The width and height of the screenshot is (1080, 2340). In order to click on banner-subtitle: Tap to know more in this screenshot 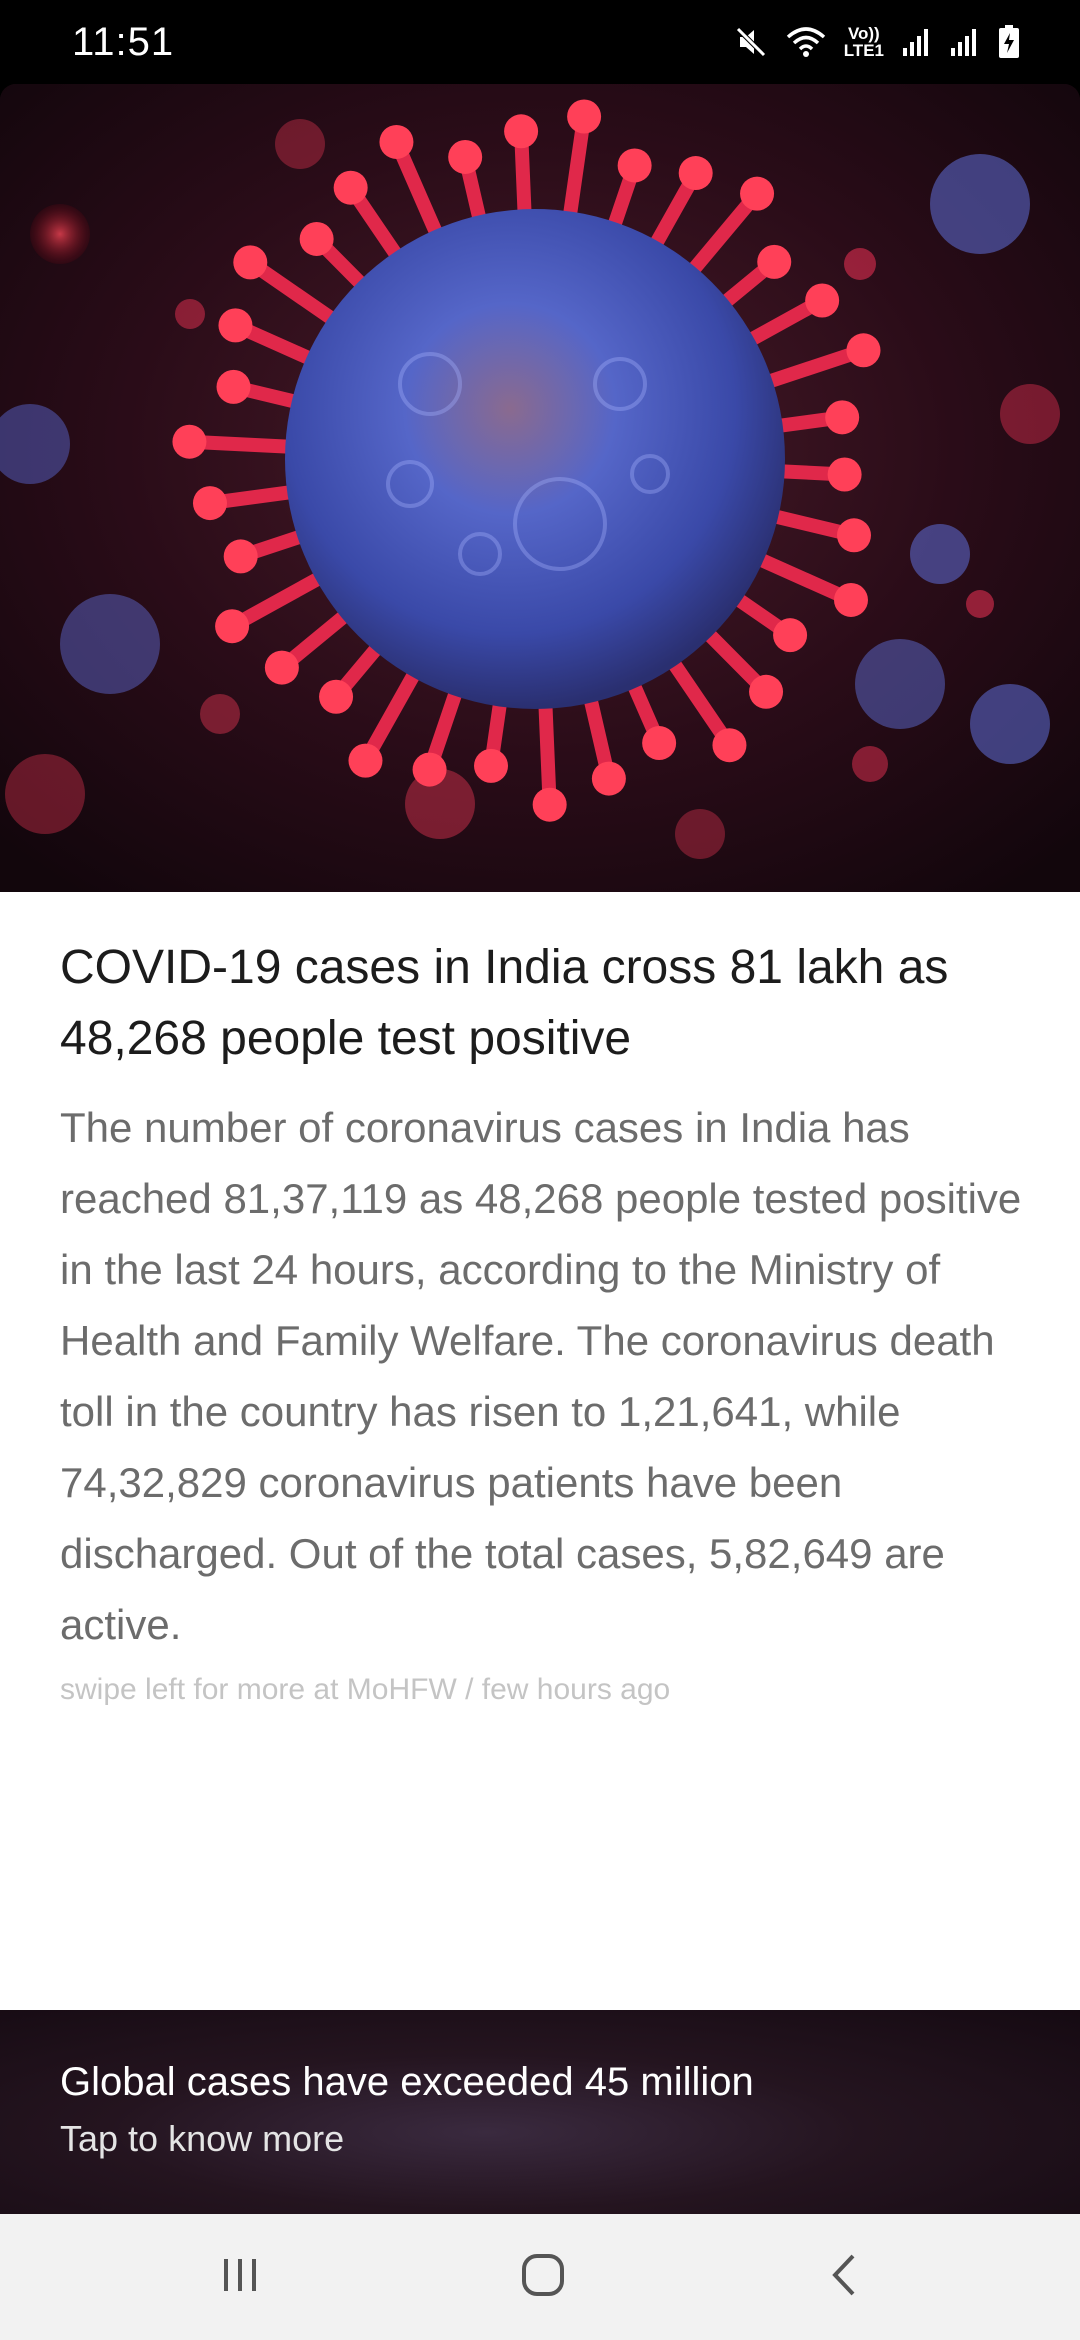, I will do `click(202, 2138)`.